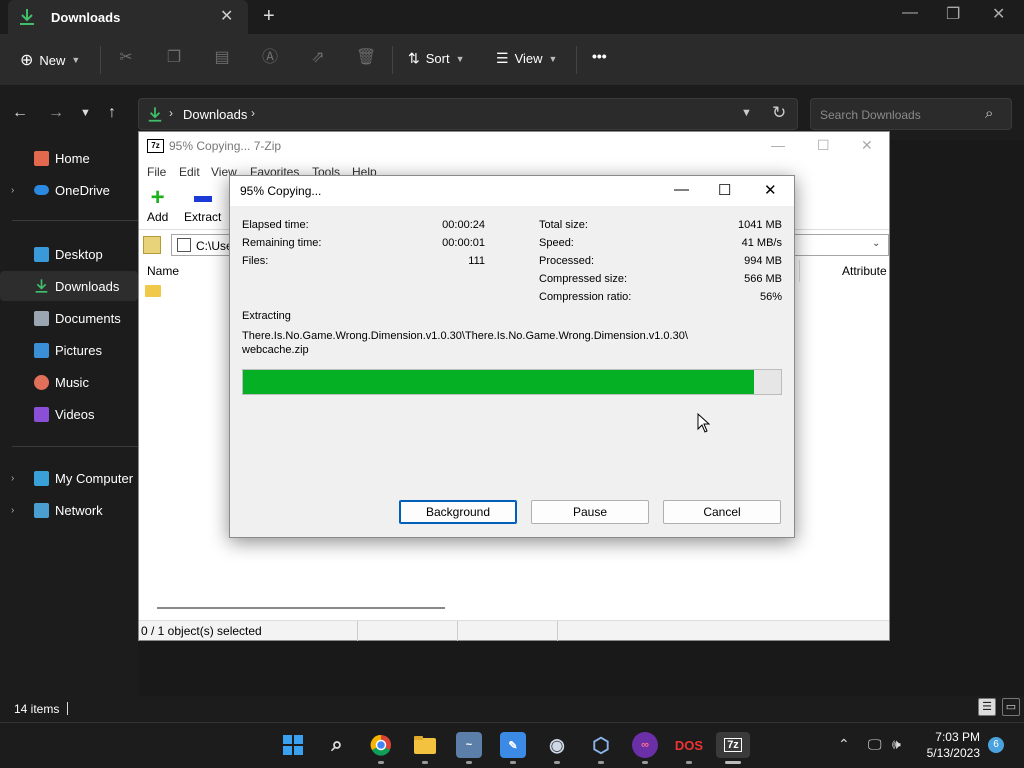 This screenshot has height=768, width=1024. Describe the element at coordinates (69, 286) in the screenshot. I see `sidebar-item-downloads: Downloads` at that location.